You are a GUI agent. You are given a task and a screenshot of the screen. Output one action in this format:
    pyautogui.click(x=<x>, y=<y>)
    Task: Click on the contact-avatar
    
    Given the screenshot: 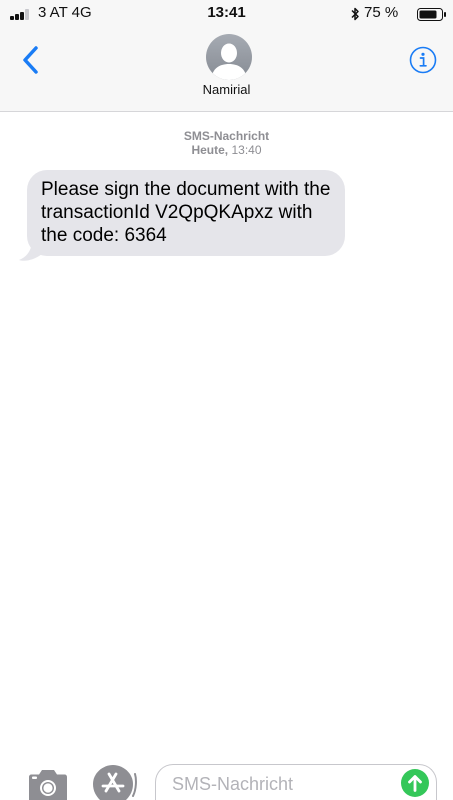 What is the action you would take?
    pyautogui.click(x=229, y=57)
    